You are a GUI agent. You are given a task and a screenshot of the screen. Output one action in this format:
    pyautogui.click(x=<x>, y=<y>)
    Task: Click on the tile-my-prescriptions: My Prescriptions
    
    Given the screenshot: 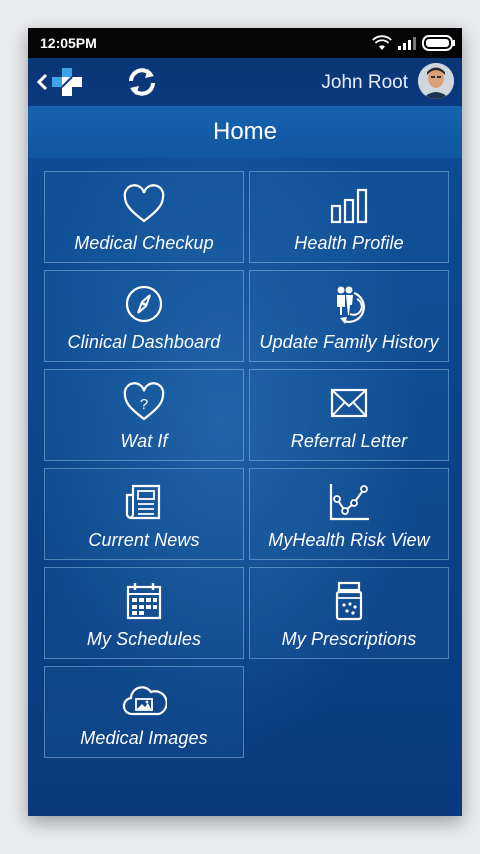 What is the action you would take?
    pyautogui.click(x=349, y=613)
    